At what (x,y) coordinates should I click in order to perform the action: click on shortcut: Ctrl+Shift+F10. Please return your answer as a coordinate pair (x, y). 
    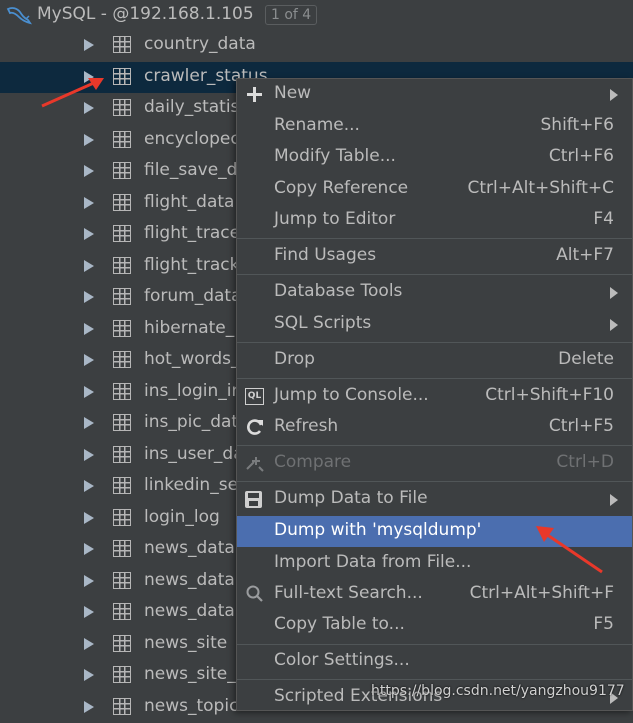
    Looking at the image, I should click on (549, 395).